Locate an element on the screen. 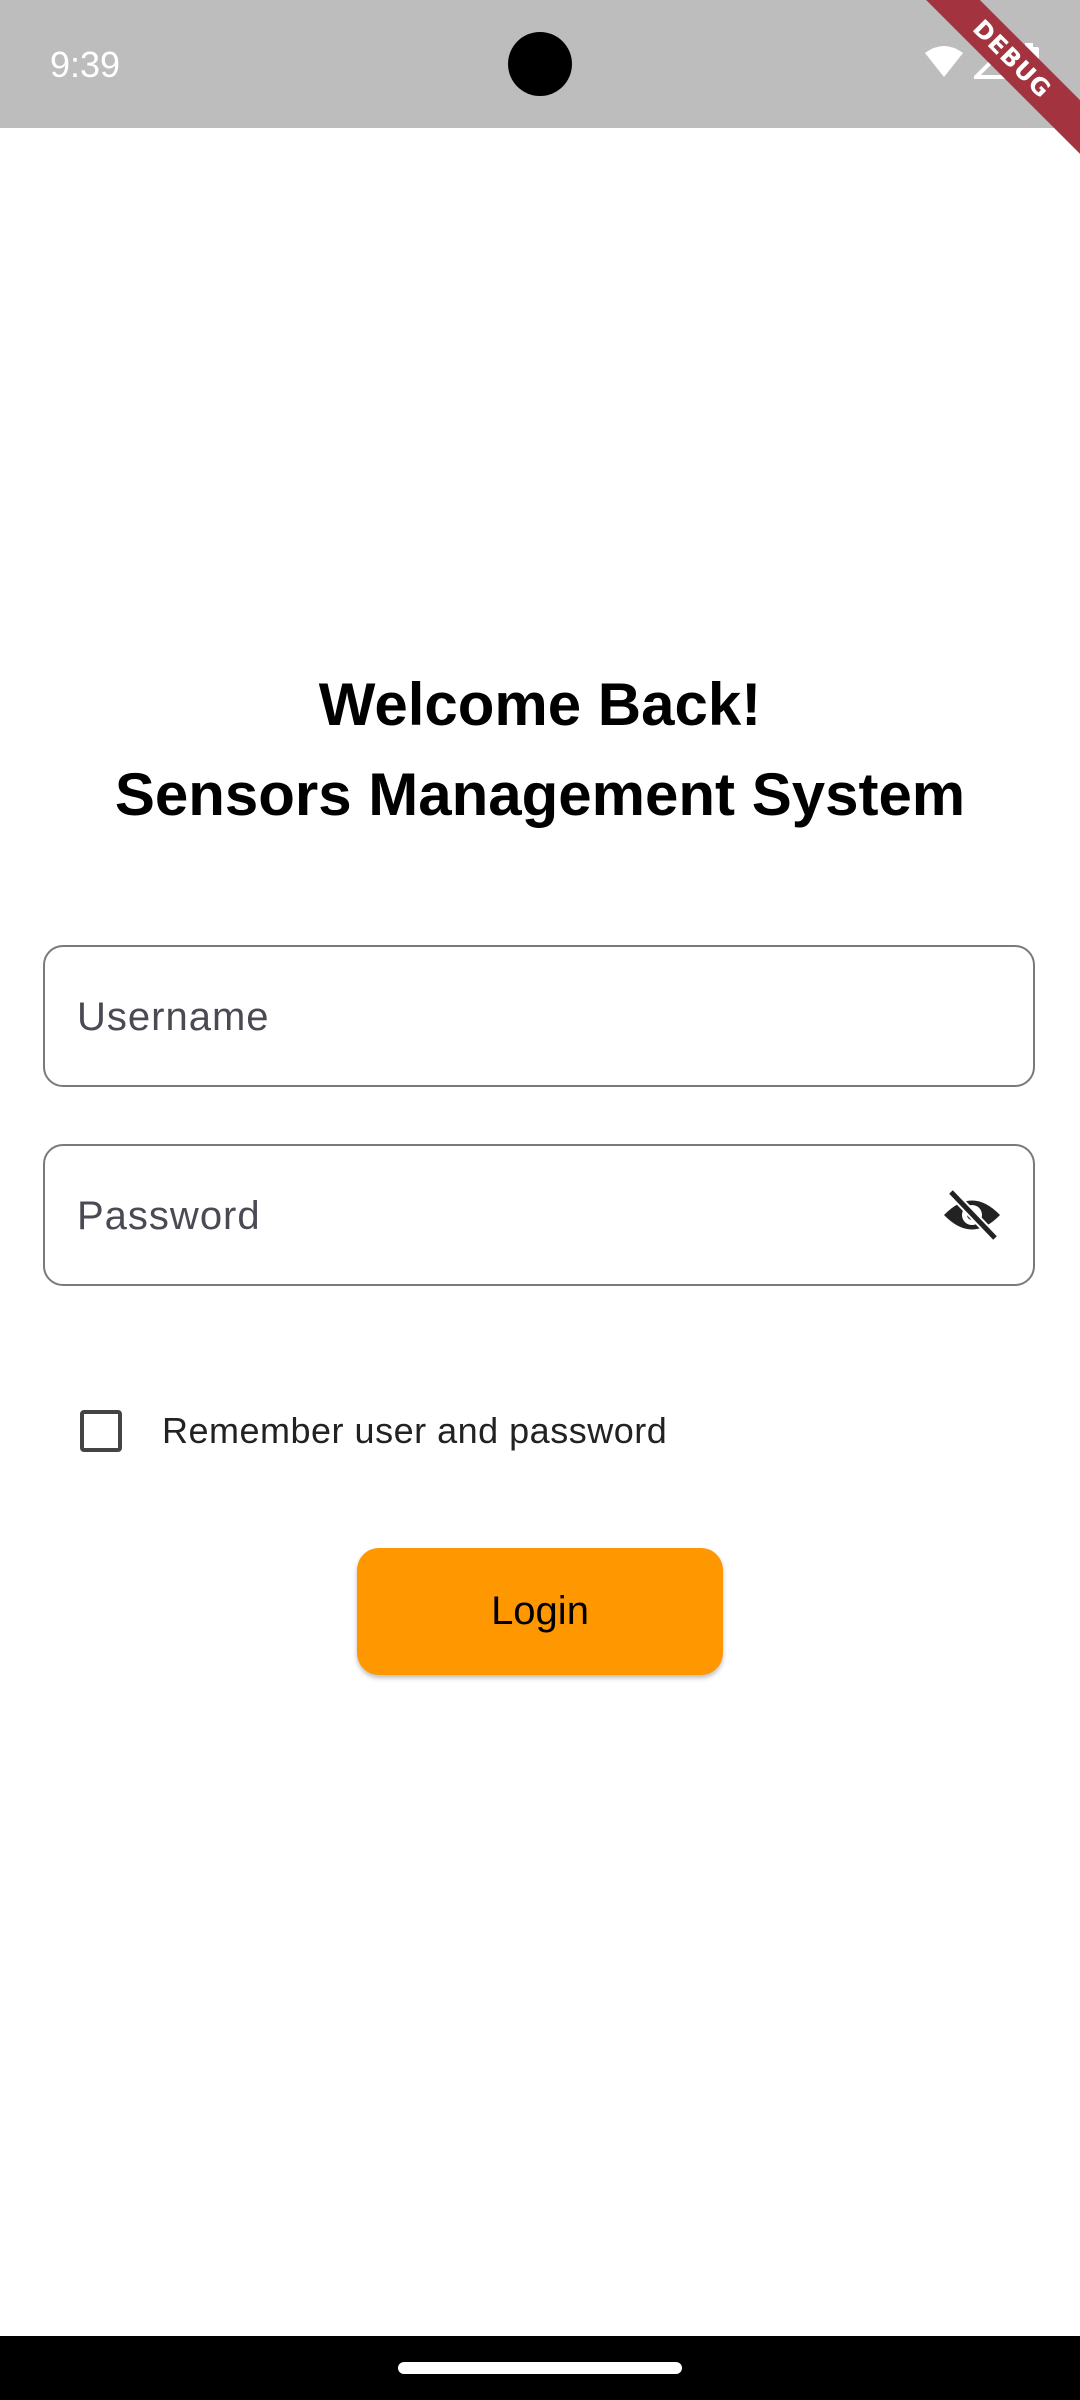 The image size is (1080, 2400). username-field-container is located at coordinates (539, 1016).